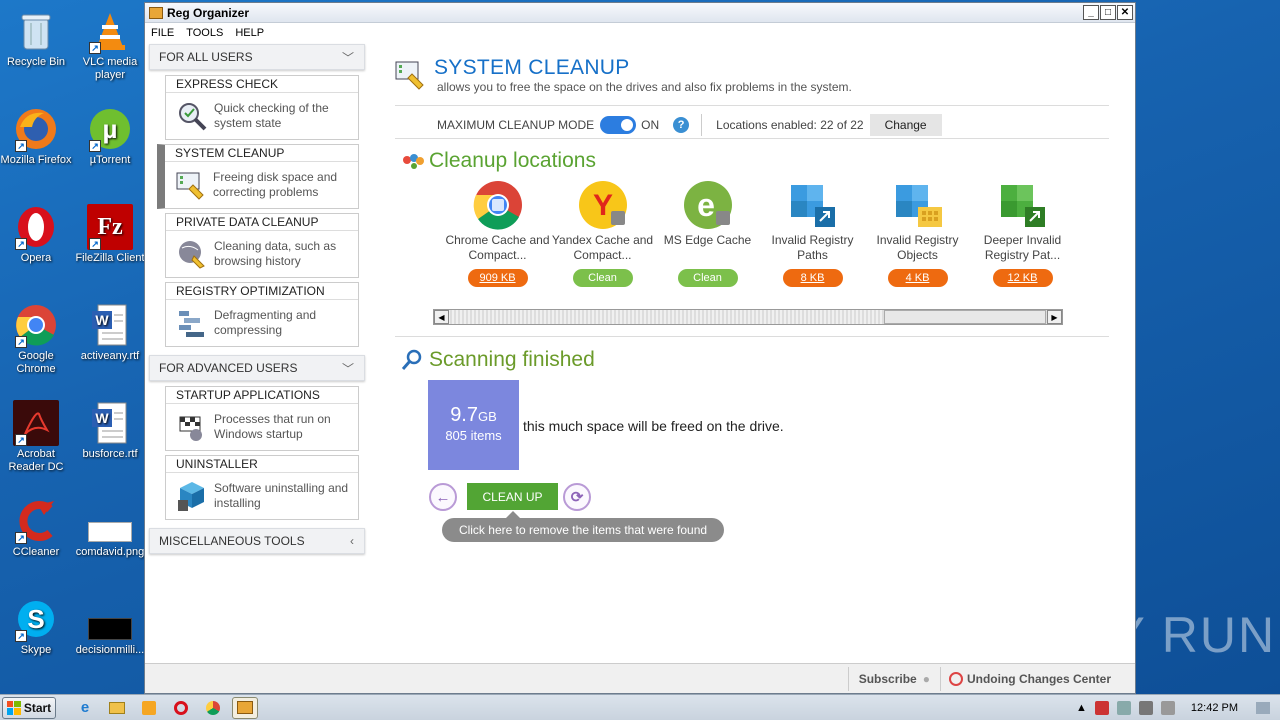 The image size is (1280, 720). I want to click on clean-up-button: CLEAN UP, so click(512, 496).